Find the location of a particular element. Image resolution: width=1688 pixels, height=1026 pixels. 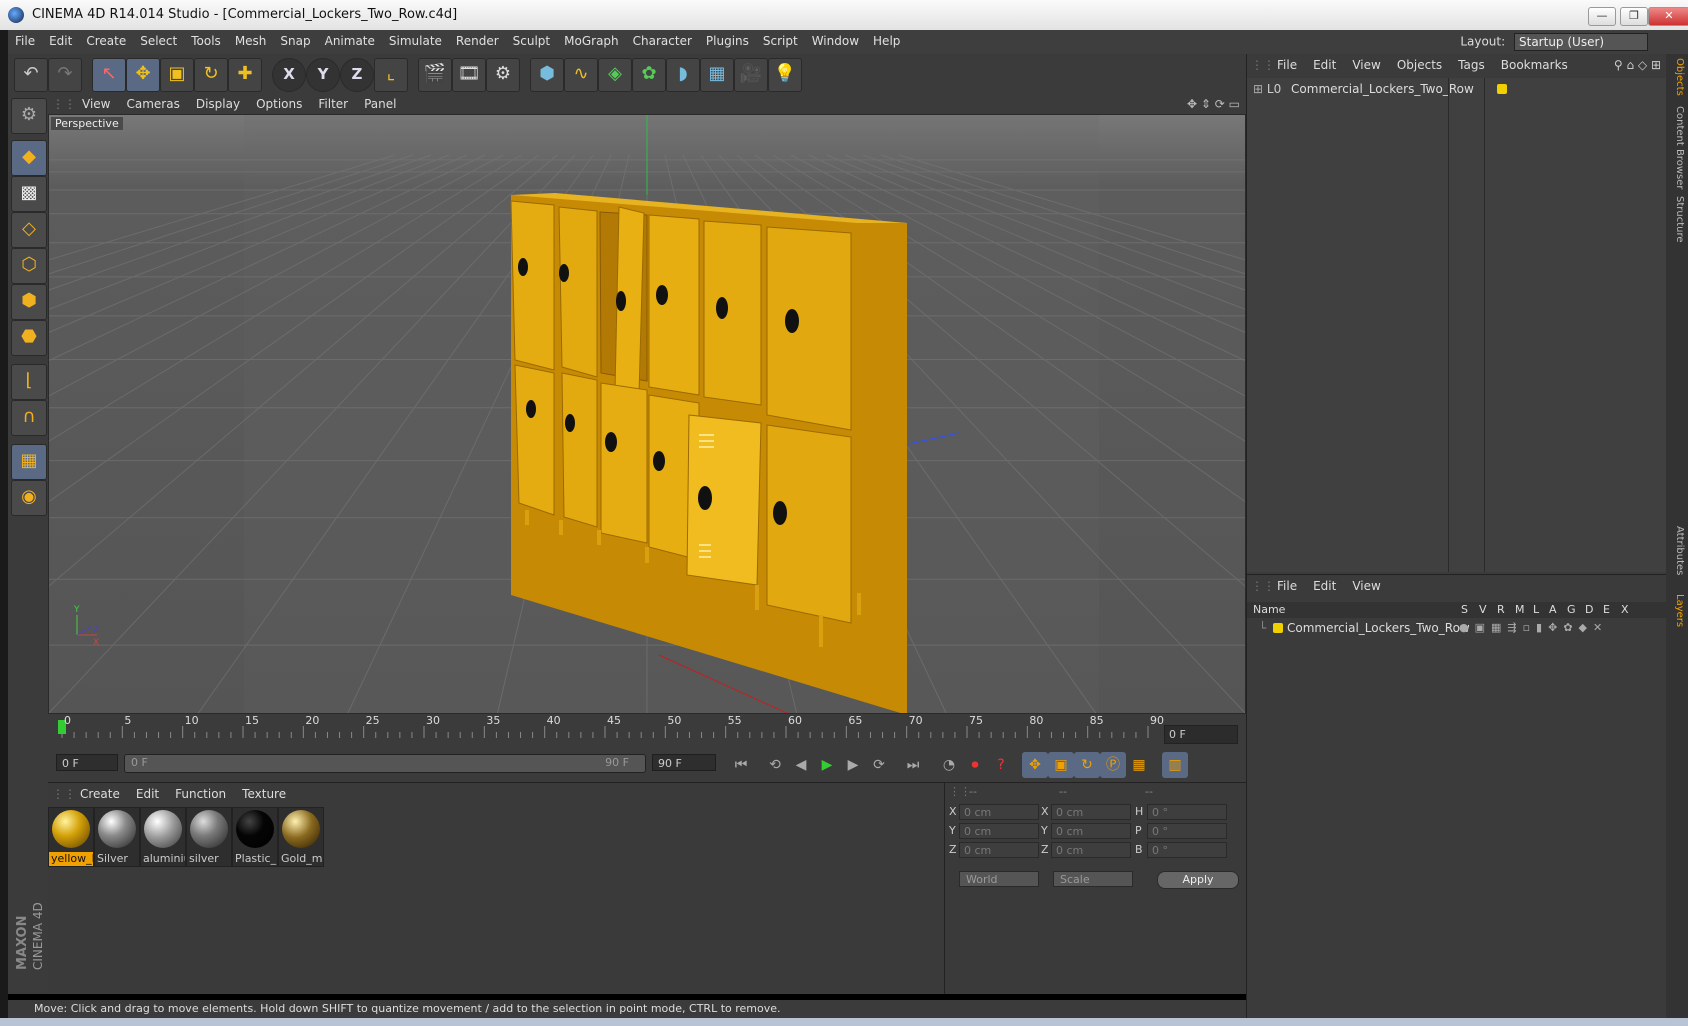

key-rotation-icon: ↻ is located at coordinates (1087, 765).